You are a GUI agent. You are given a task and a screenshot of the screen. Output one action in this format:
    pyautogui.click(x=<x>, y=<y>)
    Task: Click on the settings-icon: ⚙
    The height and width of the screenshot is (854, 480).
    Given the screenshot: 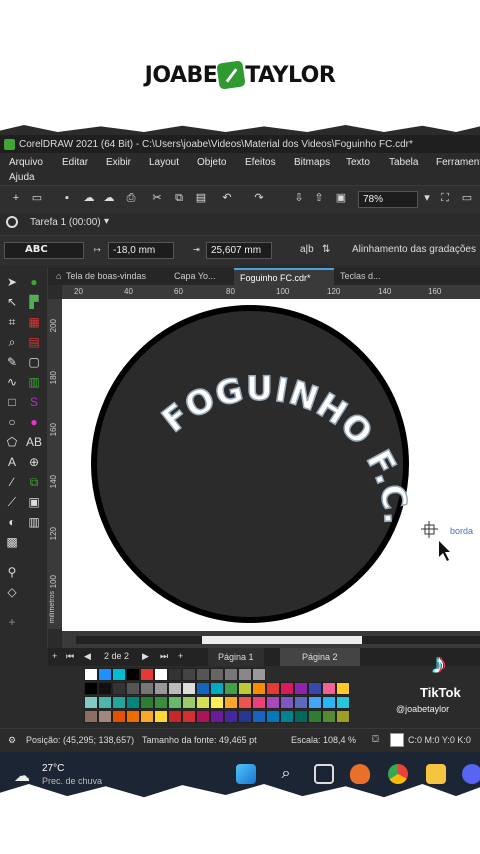 What is the action you would take?
    pyautogui.click(x=12, y=740)
    